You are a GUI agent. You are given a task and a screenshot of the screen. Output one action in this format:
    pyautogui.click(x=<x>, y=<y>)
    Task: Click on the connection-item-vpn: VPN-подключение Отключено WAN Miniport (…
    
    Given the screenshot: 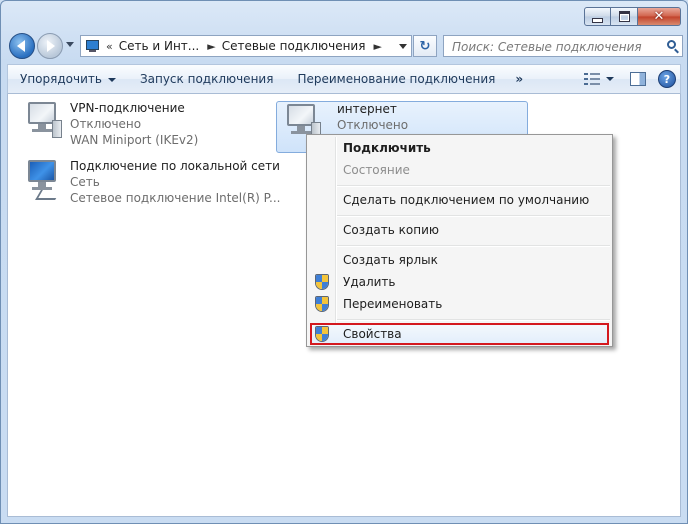 What is the action you would take?
    pyautogui.click(x=110, y=124)
    